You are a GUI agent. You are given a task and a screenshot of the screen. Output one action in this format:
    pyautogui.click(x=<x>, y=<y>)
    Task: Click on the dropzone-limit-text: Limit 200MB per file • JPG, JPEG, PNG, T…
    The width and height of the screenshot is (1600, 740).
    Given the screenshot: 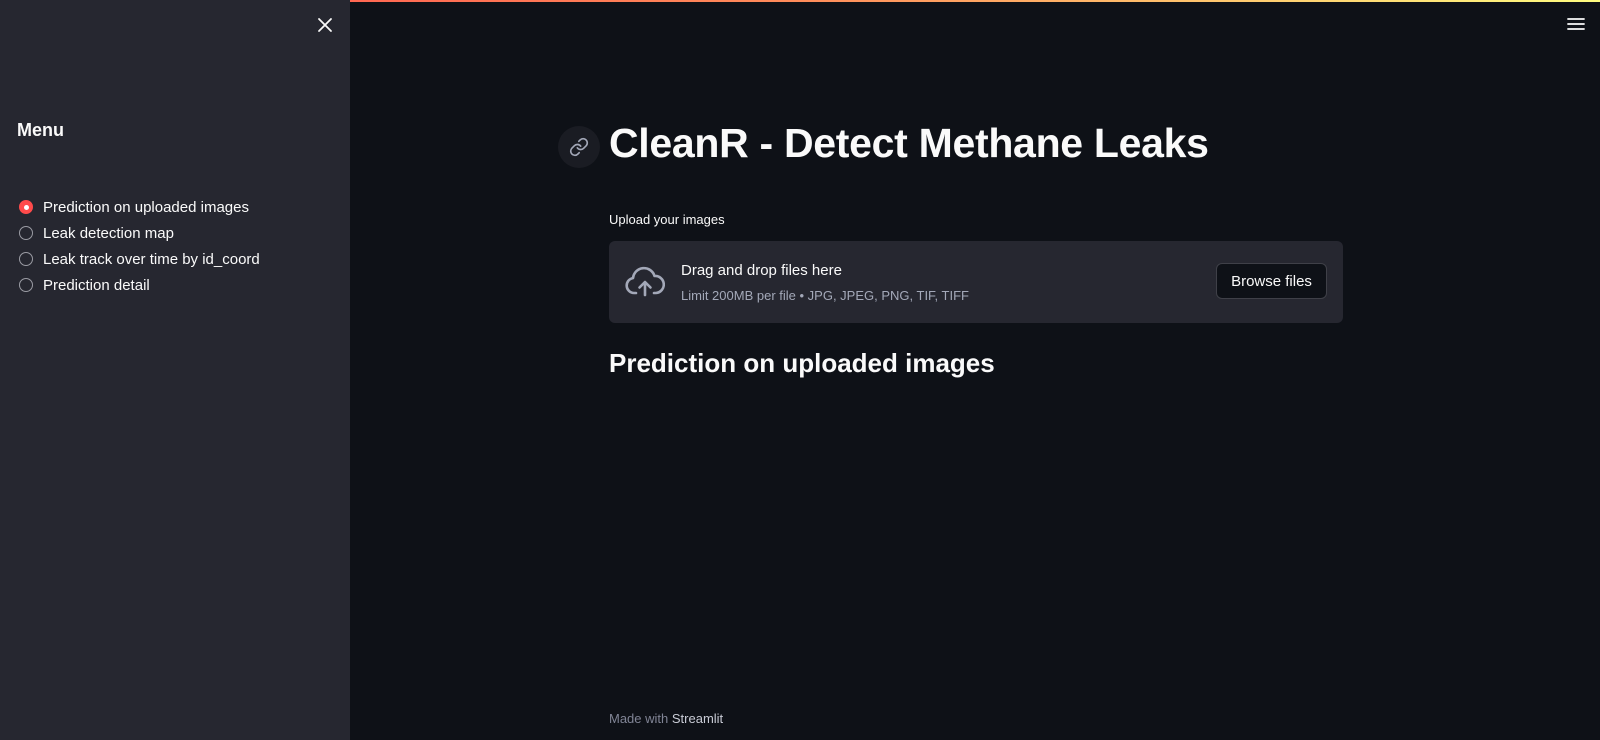 What is the action you would take?
    pyautogui.click(x=825, y=295)
    